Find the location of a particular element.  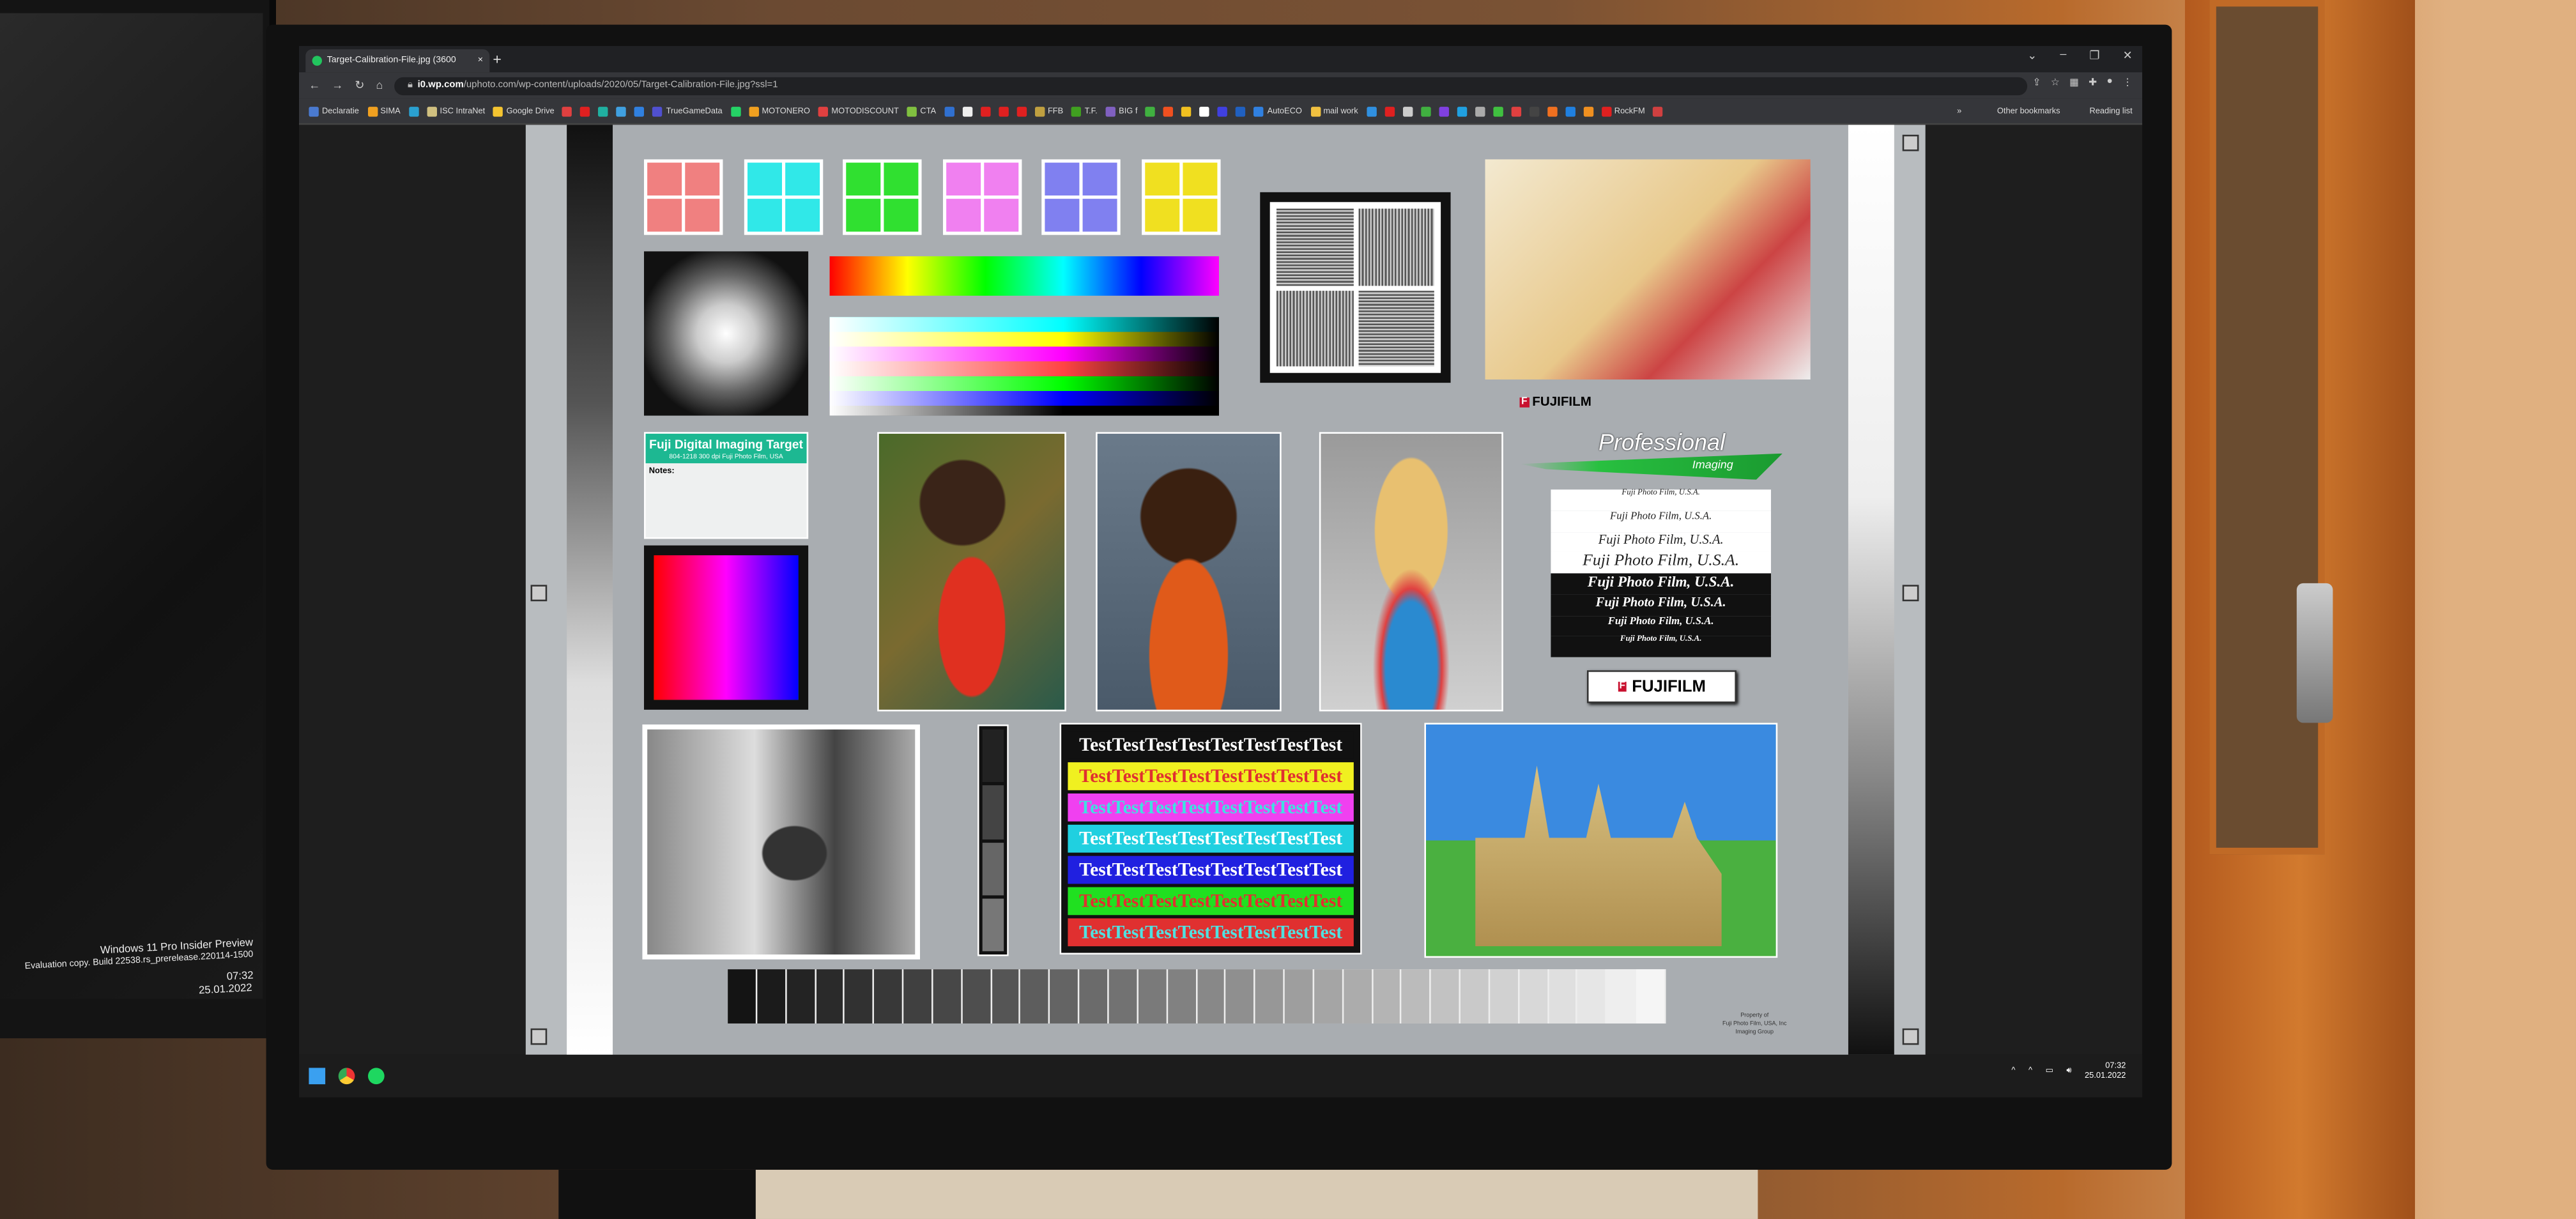

bookmark-item: SIMA is located at coordinates (384, 110).